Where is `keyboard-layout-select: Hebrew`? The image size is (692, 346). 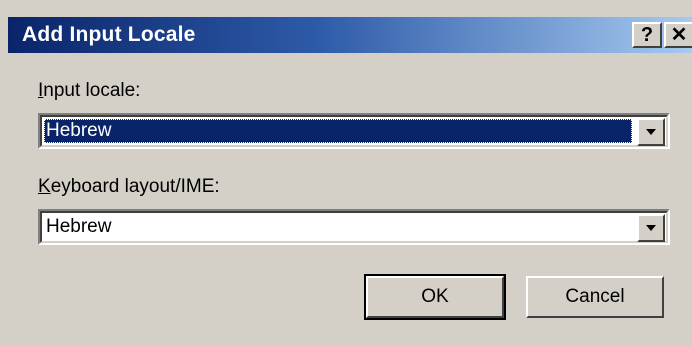
keyboard-layout-select: Hebrew is located at coordinates (354, 227).